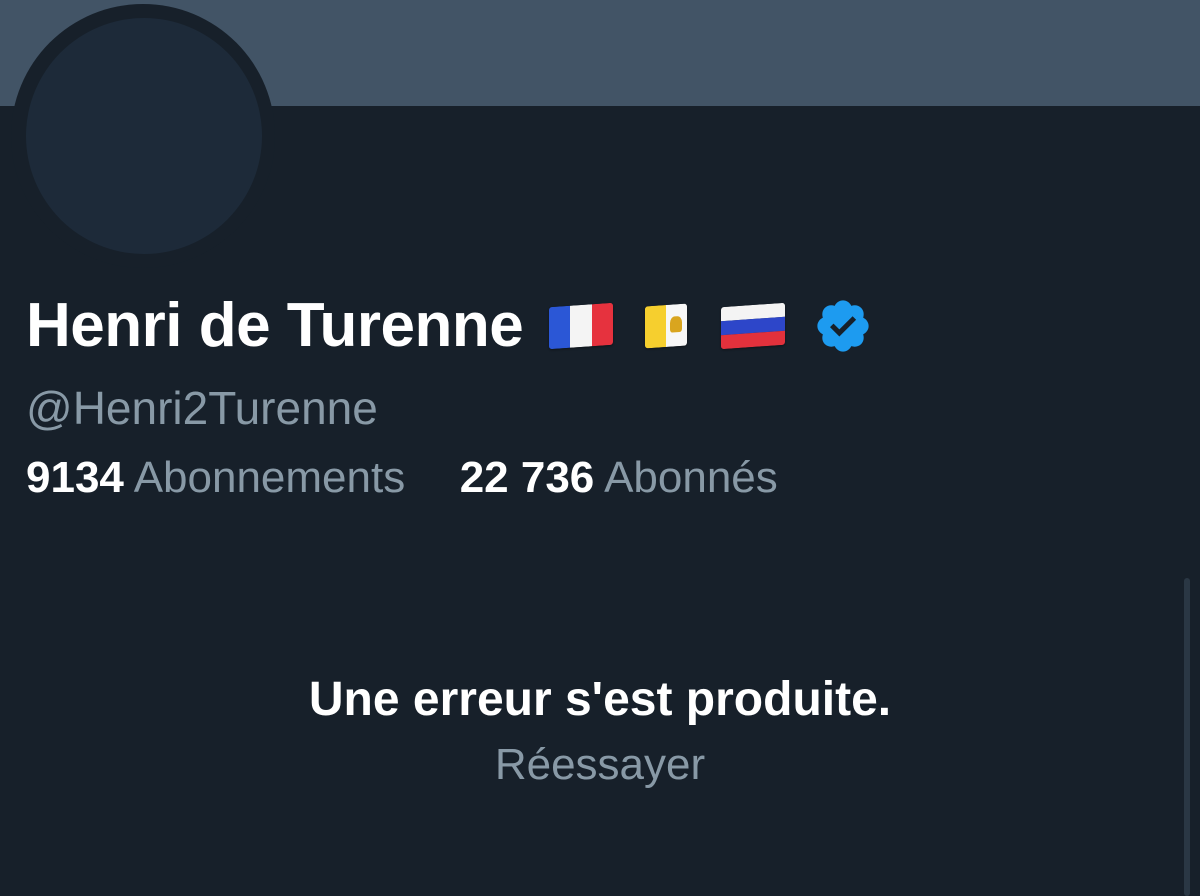 The width and height of the screenshot is (1200, 896). What do you see at coordinates (1187, 737) in the screenshot?
I see `scrollbar` at bounding box center [1187, 737].